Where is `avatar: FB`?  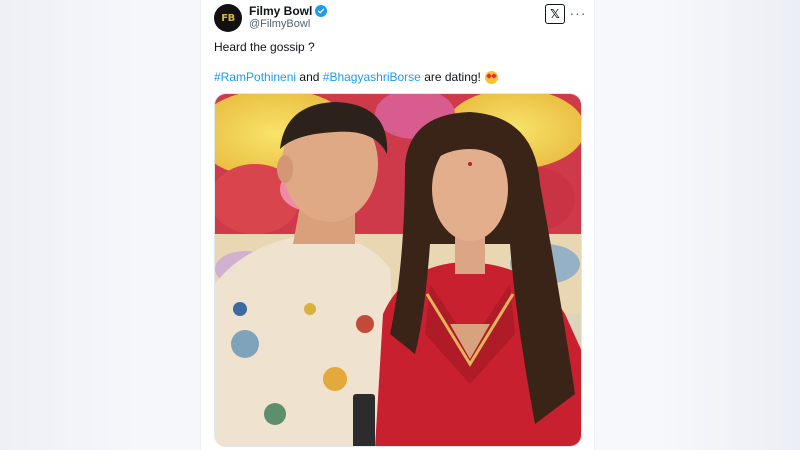
avatar: FB is located at coordinates (228, 18).